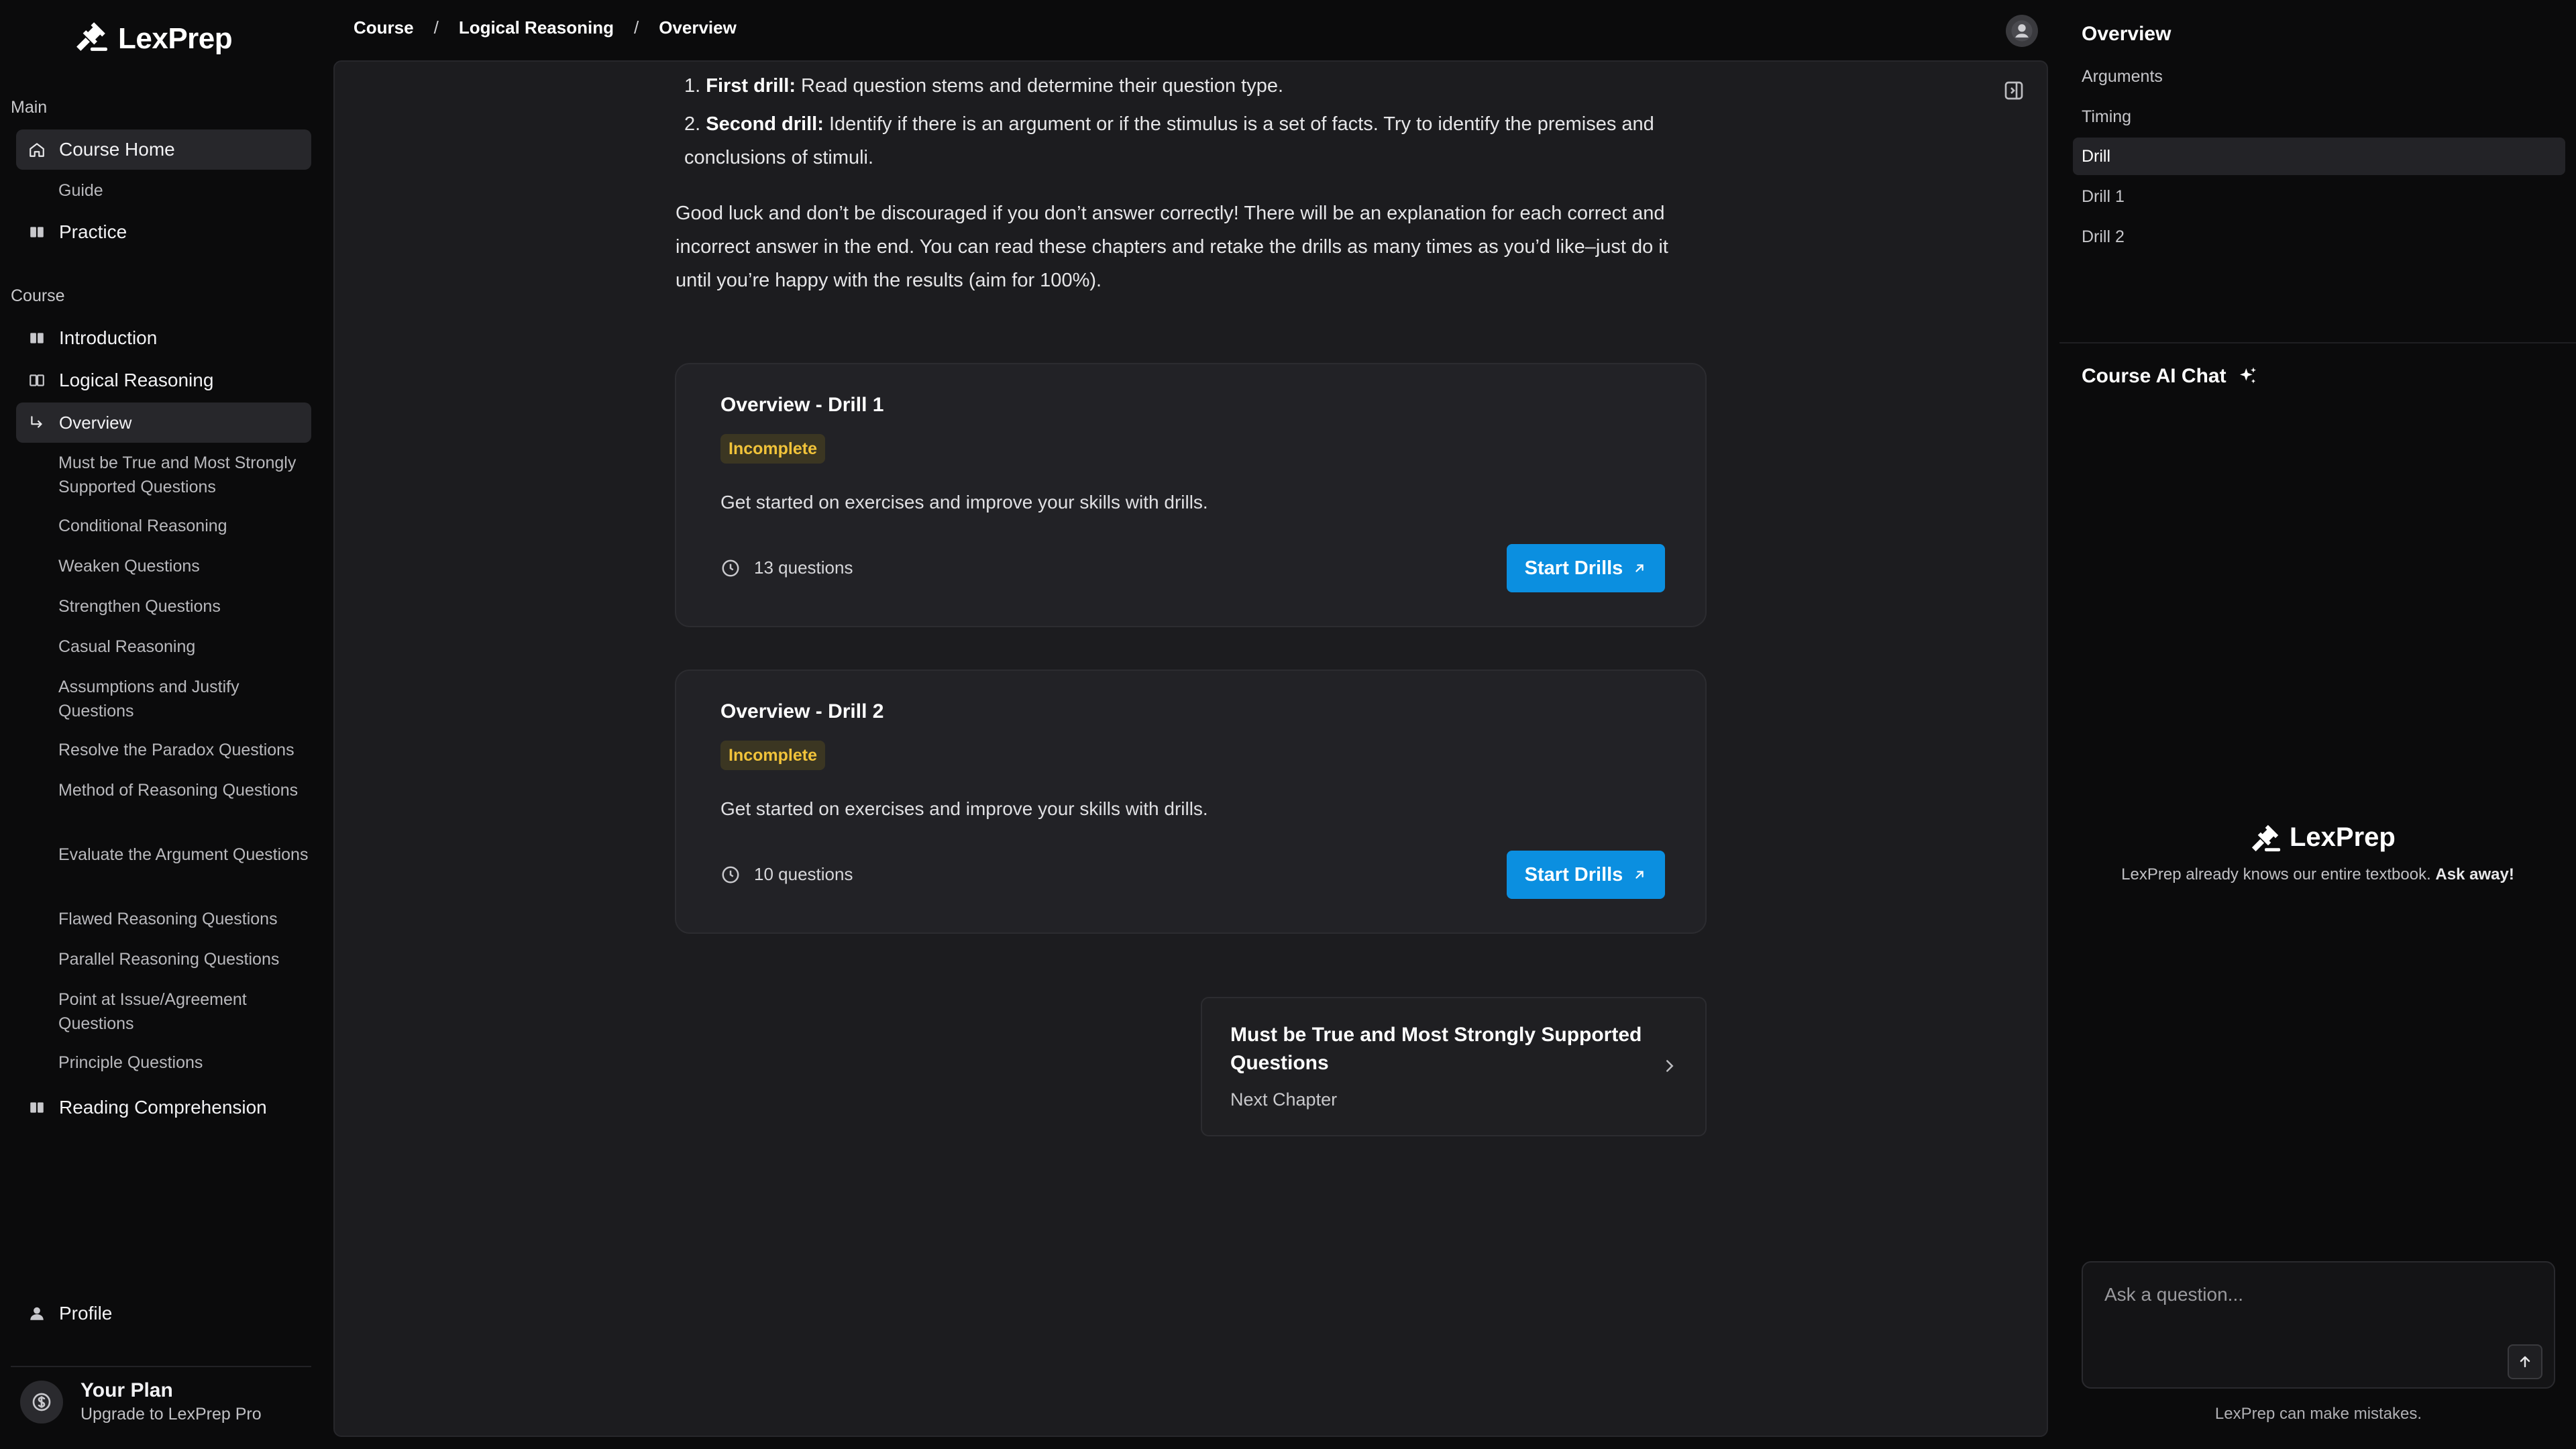 This screenshot has width=2576, height=1449. I want to click on subchapter-item: Resolve the Paradox Questions, so click(185, 750).